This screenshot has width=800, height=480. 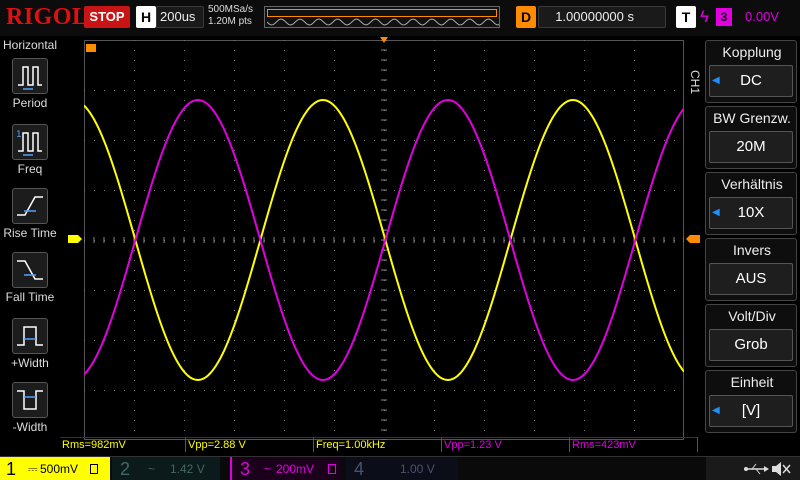 What do you see at coordinates (751, 213) in the screenshot?
I see `menu-item-value-box: ◀ 10X` at bounding box center [751, 213].